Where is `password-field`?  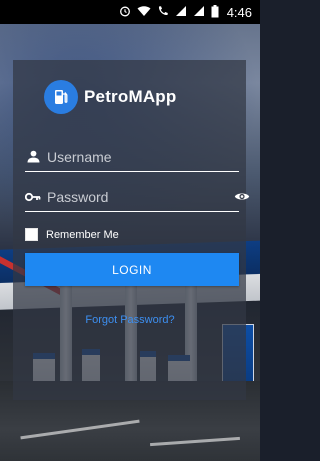
password-field is located at coordinates (137, 197).